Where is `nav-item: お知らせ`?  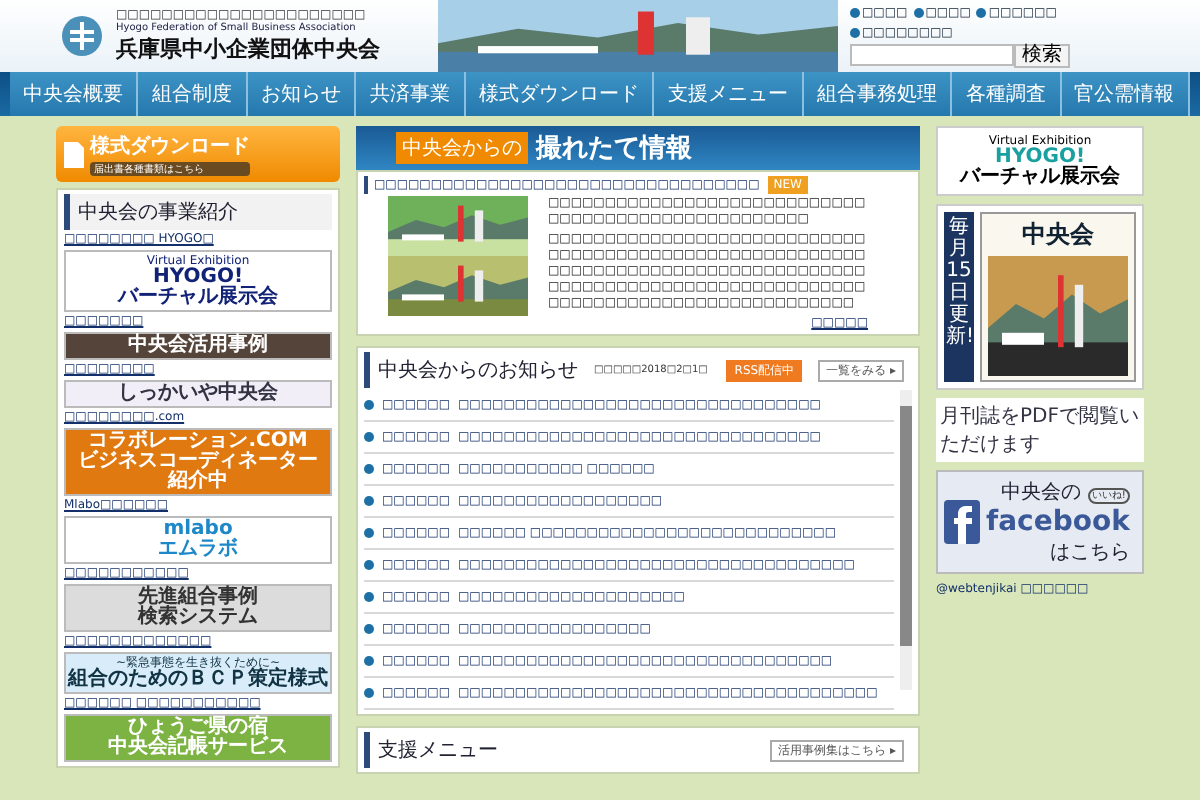
nav-item: お知らせ is located at coordinates (302, 94).